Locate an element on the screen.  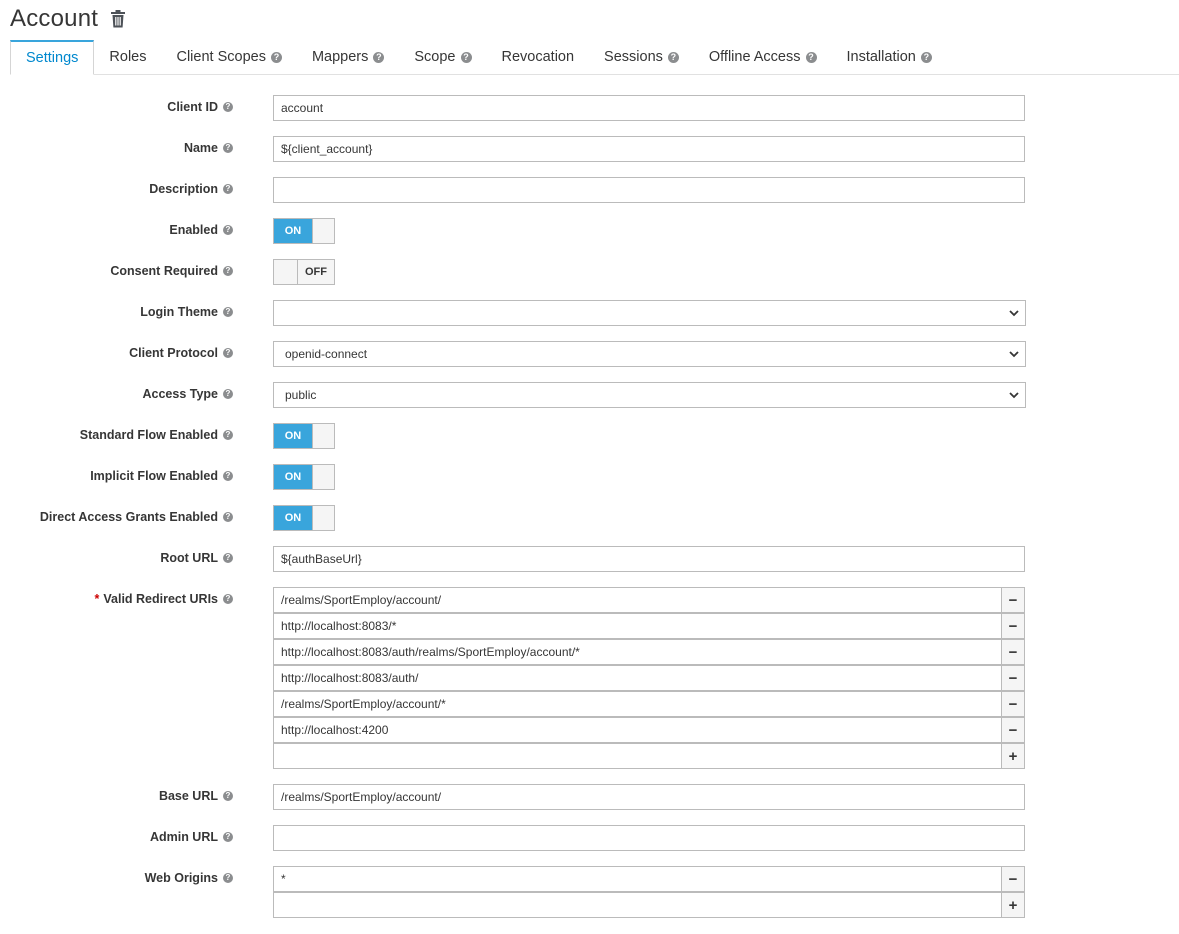
tab-revocation: Revocation is located at coordinates (538, 57).